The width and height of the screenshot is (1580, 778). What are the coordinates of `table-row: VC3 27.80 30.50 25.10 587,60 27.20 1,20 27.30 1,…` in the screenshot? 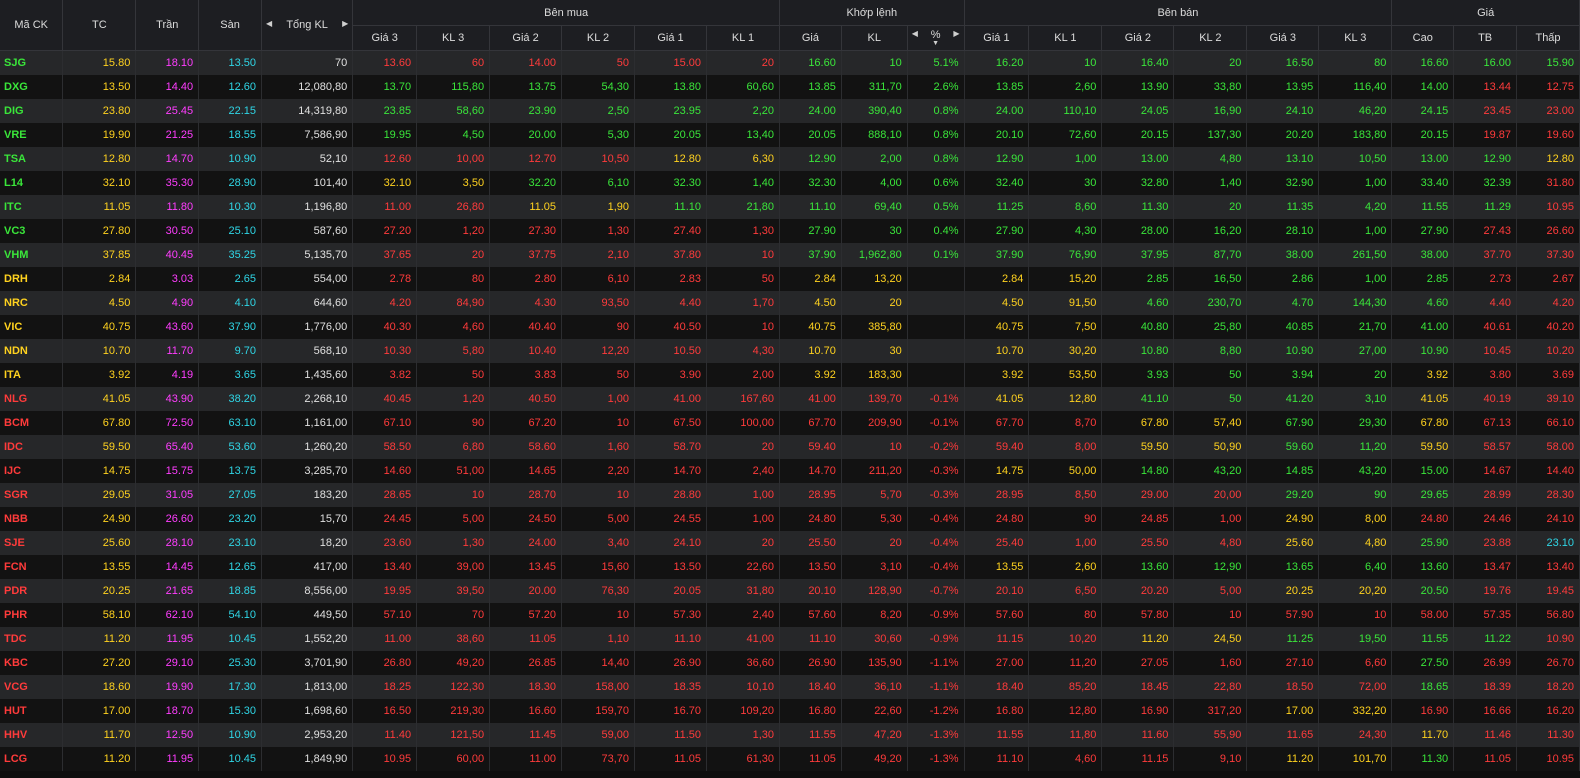 It's located at (790, 230).